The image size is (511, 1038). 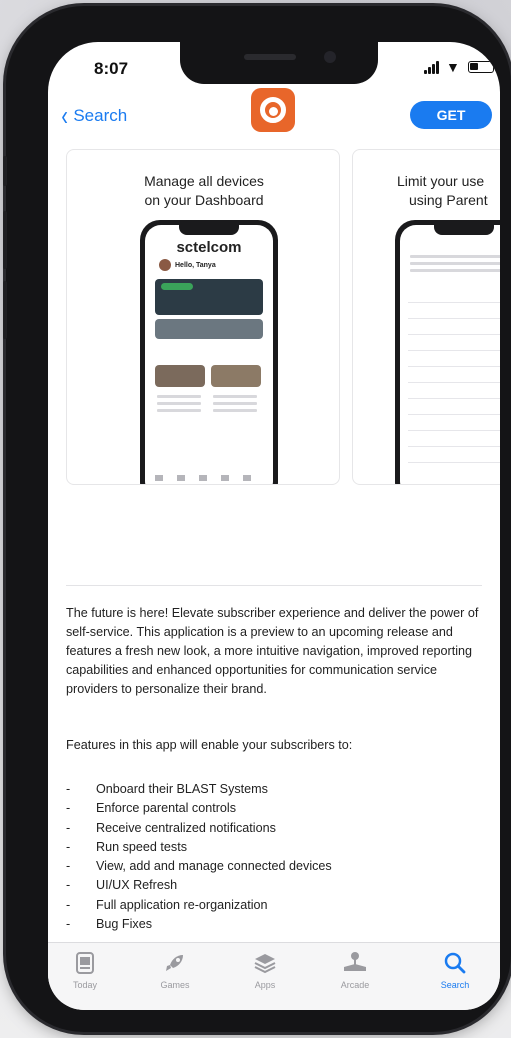 I want to click on tab-label: Search, so click(x=455, y=985).